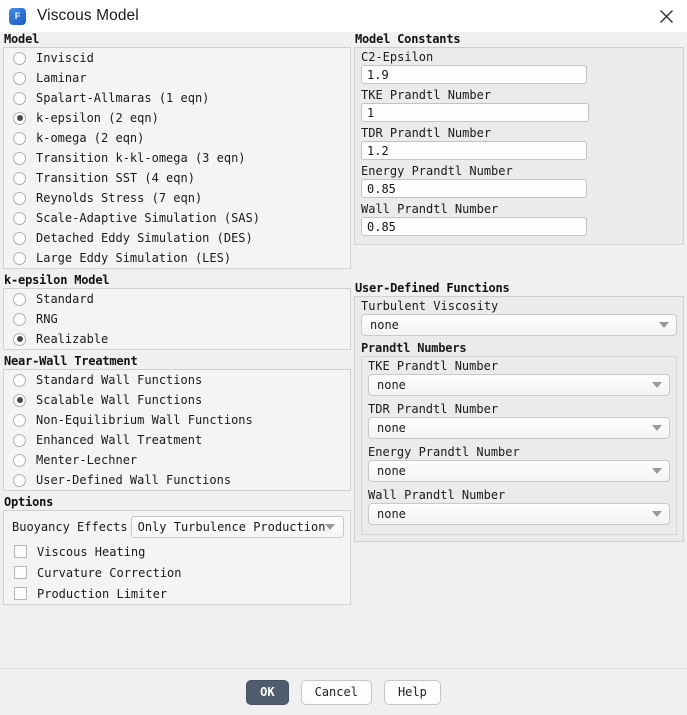 Image resolution: width=687 pixels, height=715 pixels. What do you see at coordinates (17, 15) in the screenshot?
I see `app-icon-letter: F` at bounding box center [17, 15].